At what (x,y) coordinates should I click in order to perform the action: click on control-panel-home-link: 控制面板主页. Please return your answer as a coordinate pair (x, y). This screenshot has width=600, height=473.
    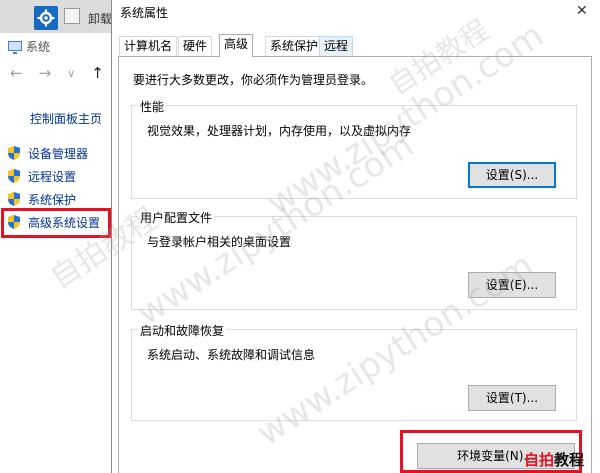
    Looking at the image, I should click on (66, 118).